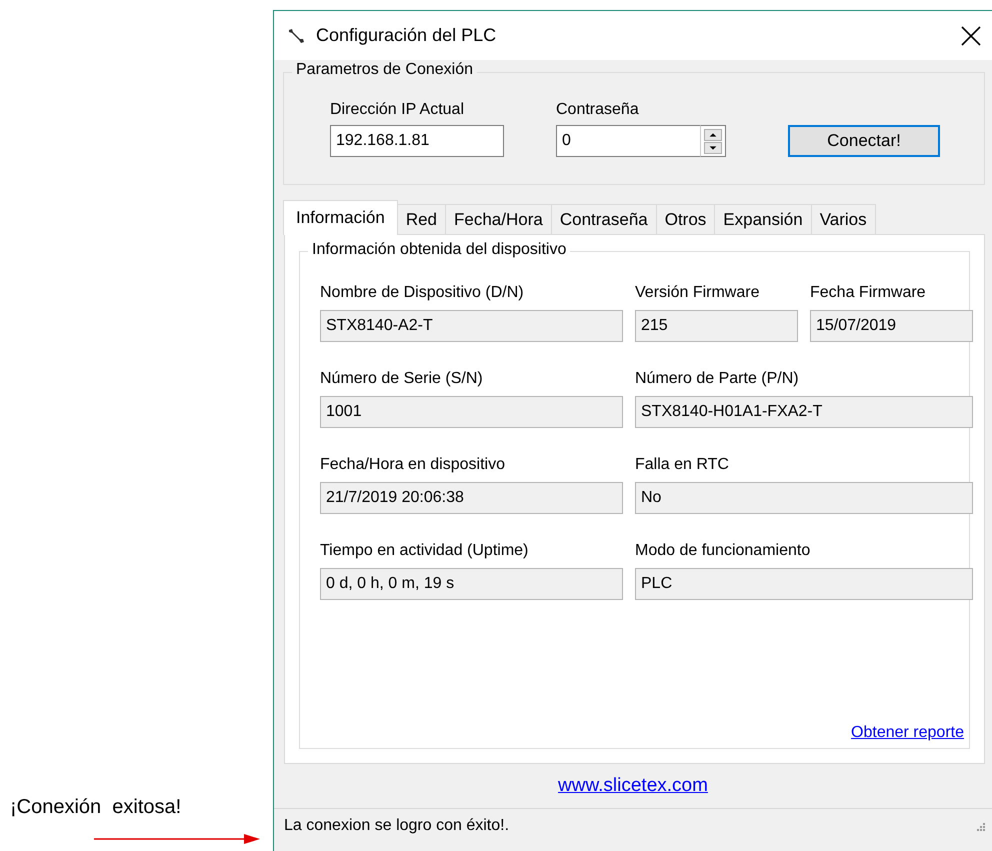 The height and width of the screenshot is (851, 992). What do you see at coordinates (868, 293) in the screenshot?
I see `field-label: Fecha Firmware` at bounding box center [868, 293].